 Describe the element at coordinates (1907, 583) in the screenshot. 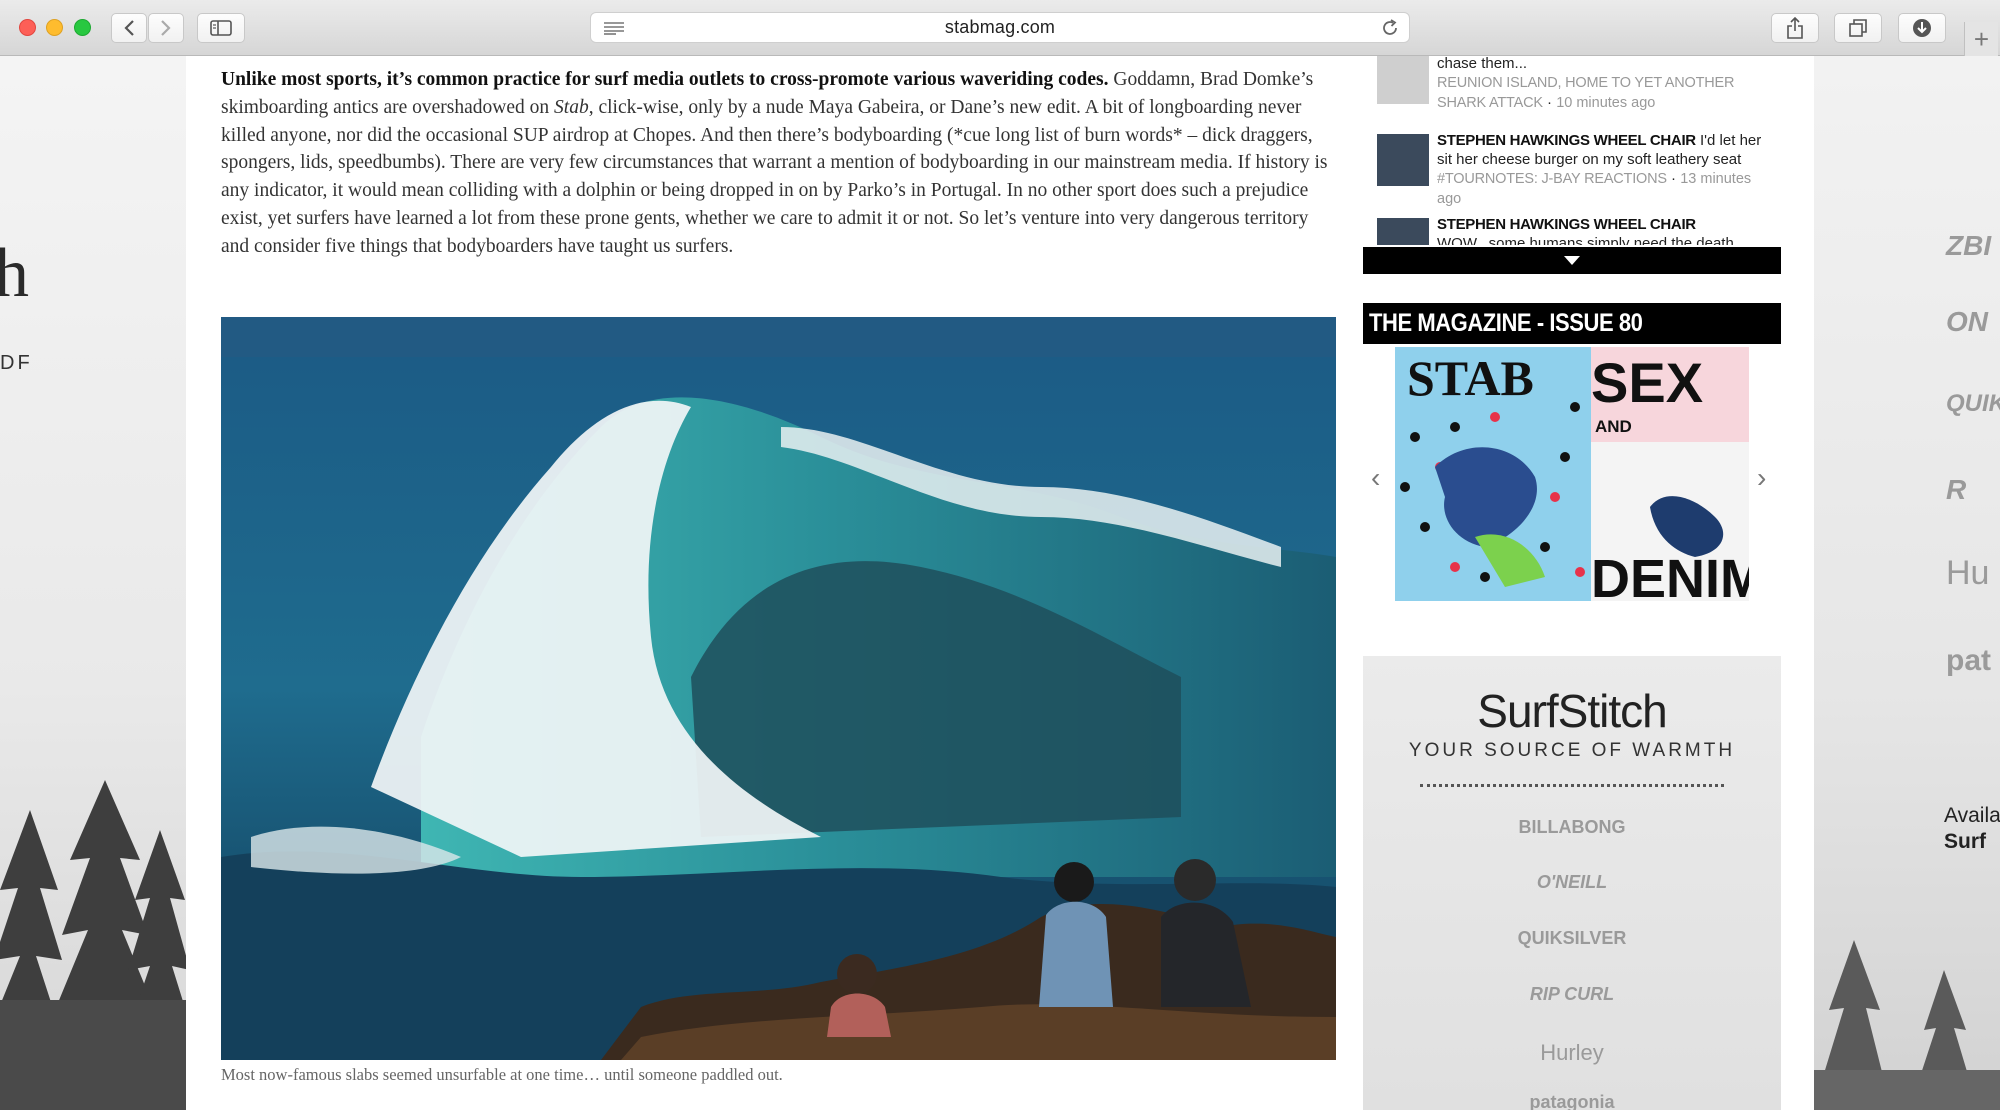

I see `background-right-panel: ZBI ON QUIK R Hu pat Availa Surf` at that location.